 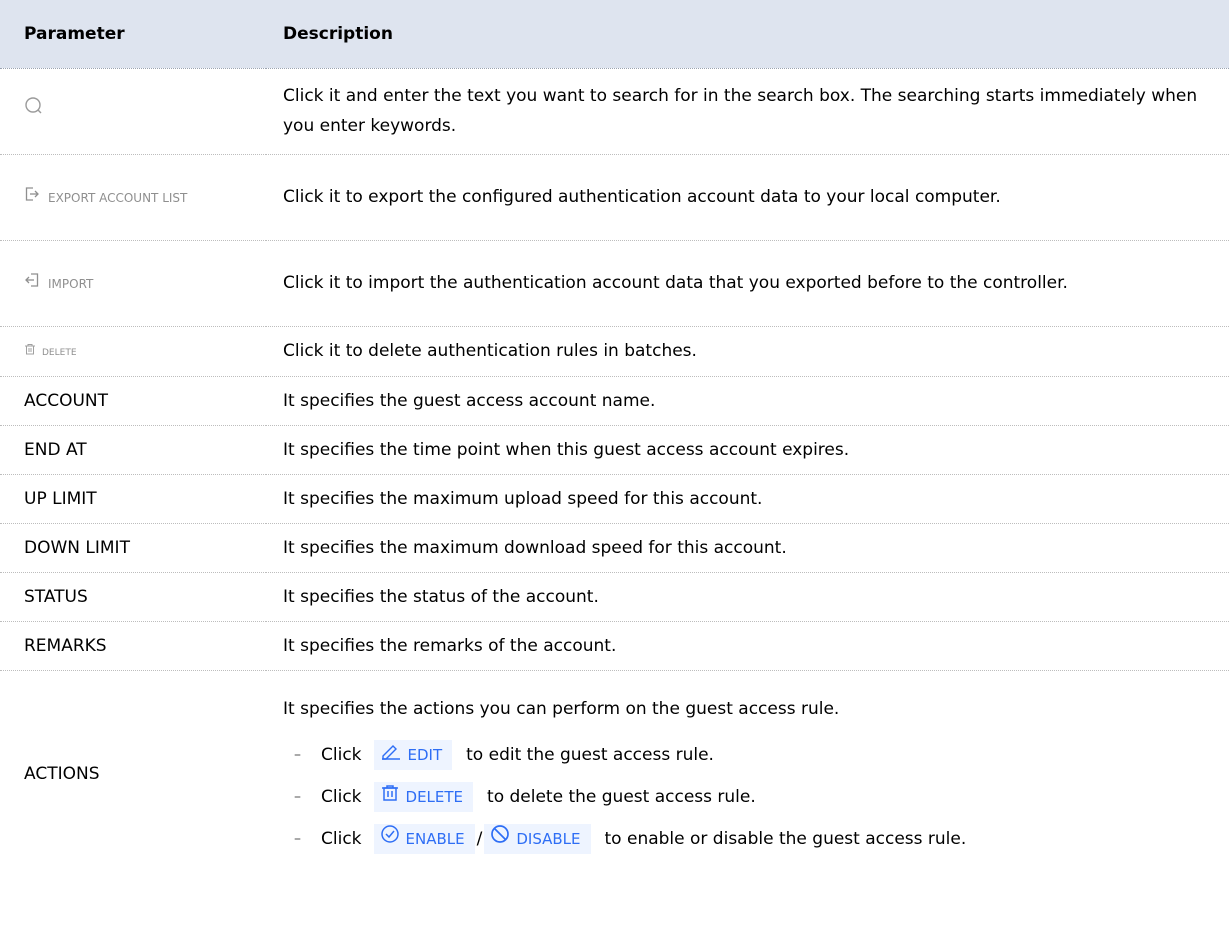 I want to click on export-account-list-button: EXPORT ACCOUNT LIST, so click(x=105, y=198).